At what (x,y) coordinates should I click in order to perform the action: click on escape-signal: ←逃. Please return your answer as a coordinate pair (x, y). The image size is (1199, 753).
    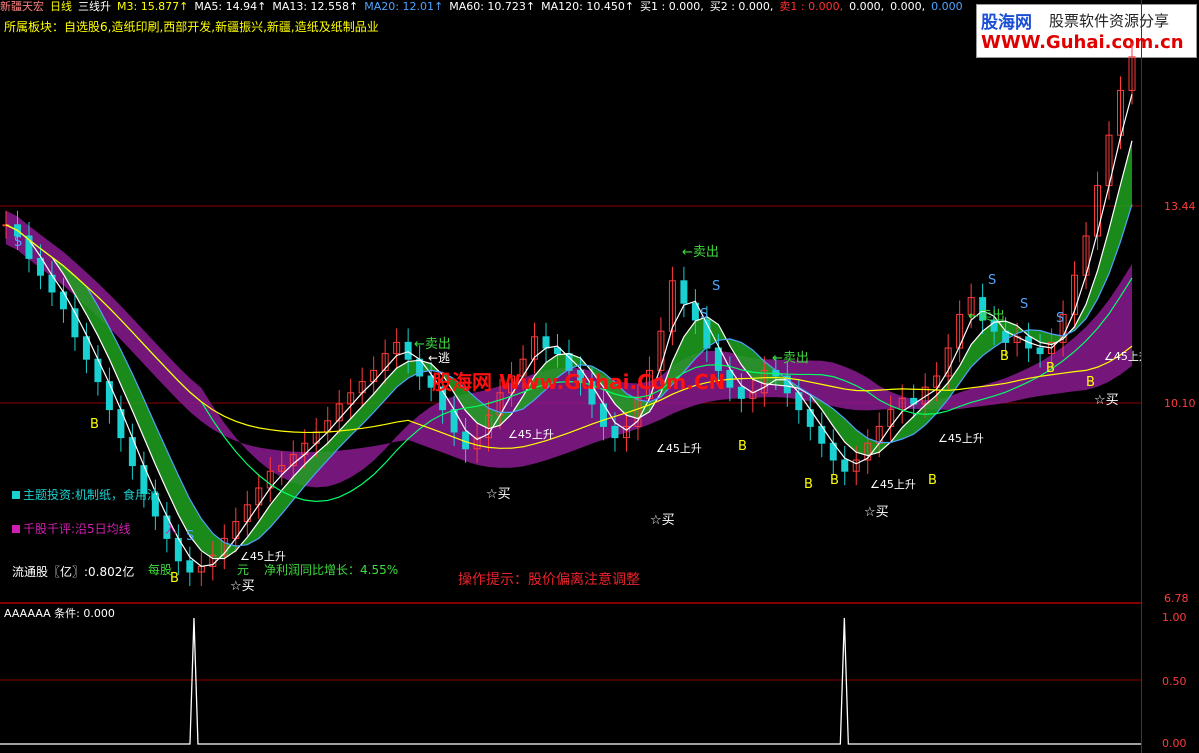
    Looking at the image, I should click on (439, 358).